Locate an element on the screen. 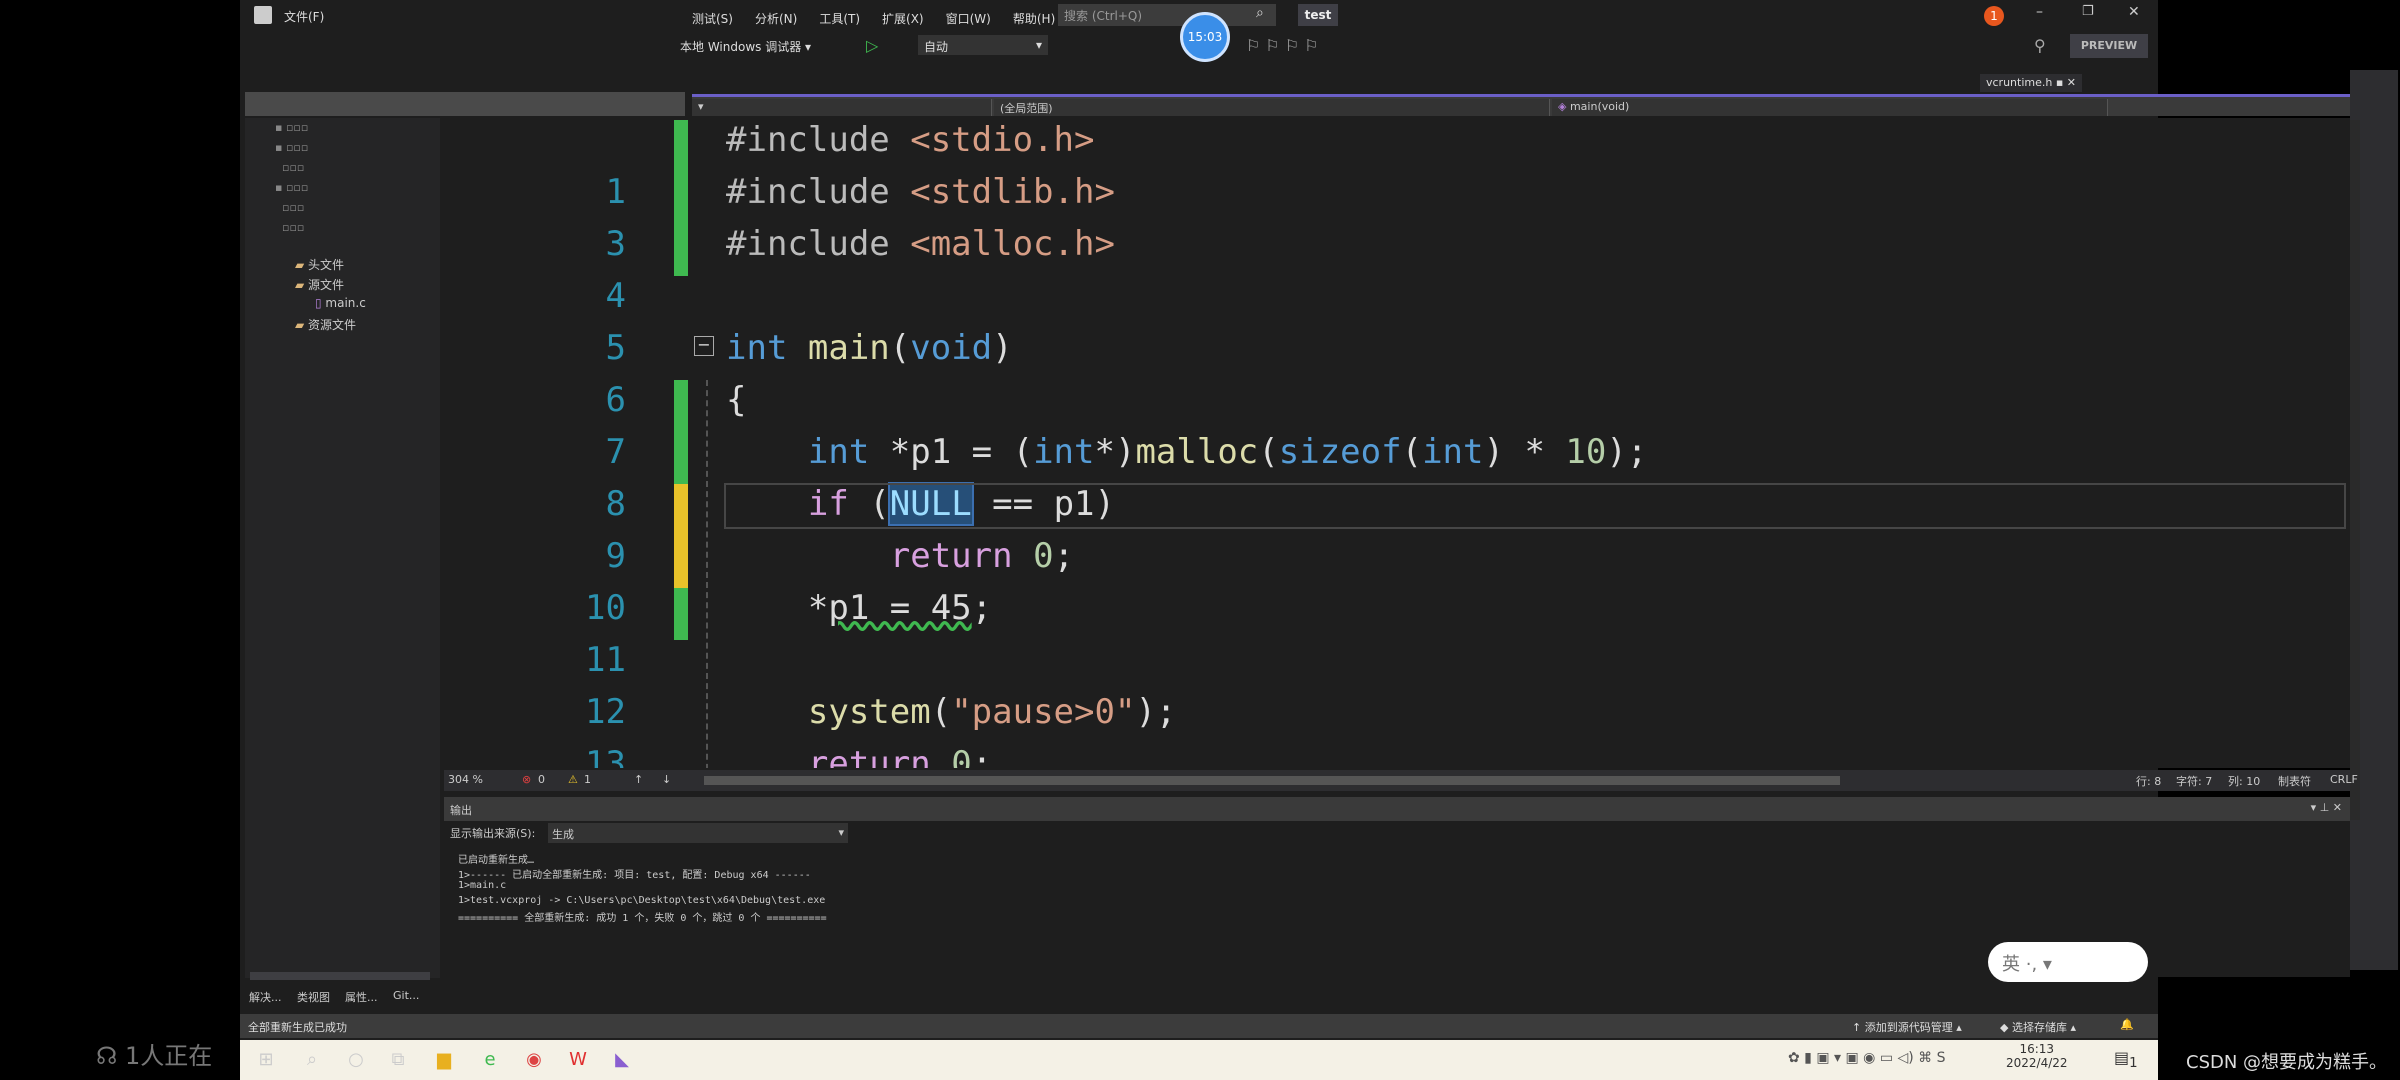  nav-down-icon: ↓ is located at coordinates (666, 779).